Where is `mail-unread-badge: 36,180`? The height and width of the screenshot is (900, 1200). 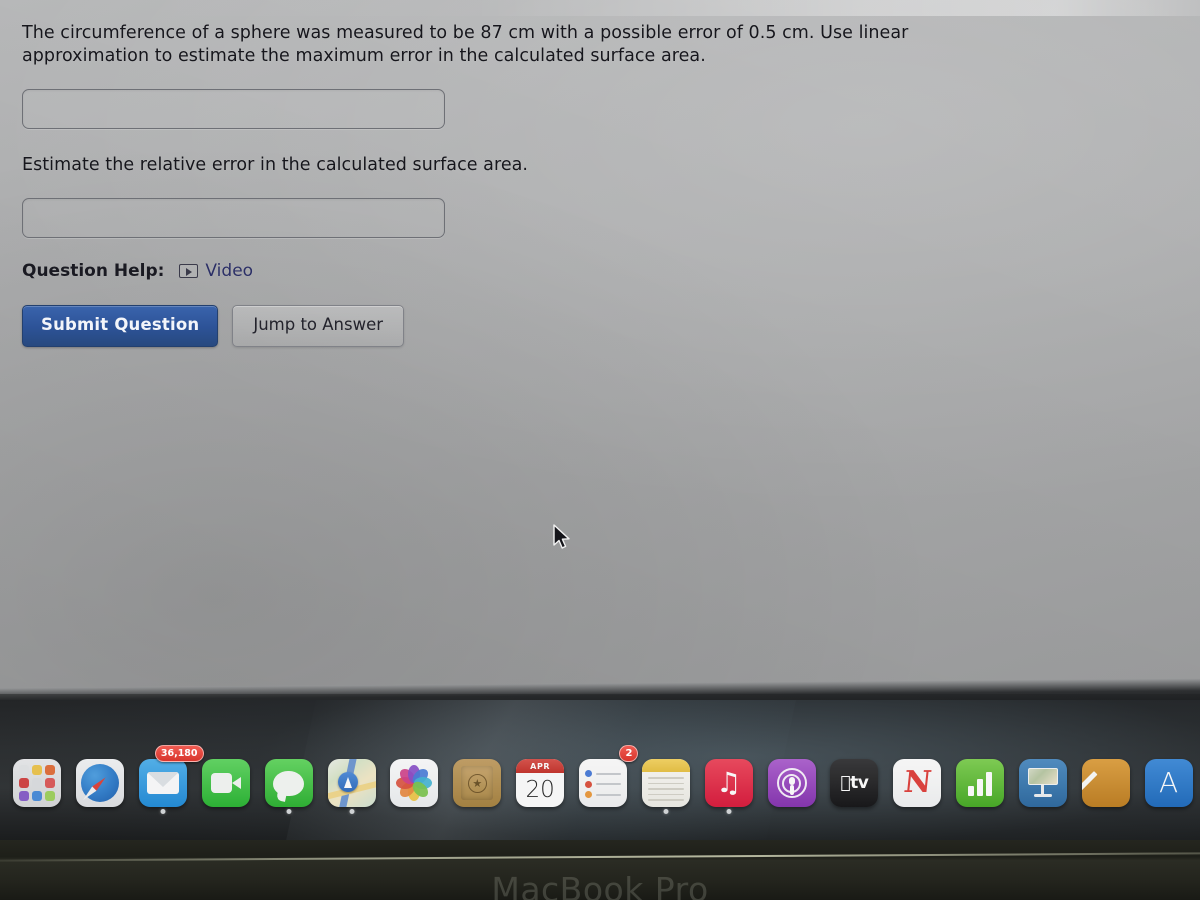
mail-unread-badge: 36,180 is located at coordinates (179, 753).